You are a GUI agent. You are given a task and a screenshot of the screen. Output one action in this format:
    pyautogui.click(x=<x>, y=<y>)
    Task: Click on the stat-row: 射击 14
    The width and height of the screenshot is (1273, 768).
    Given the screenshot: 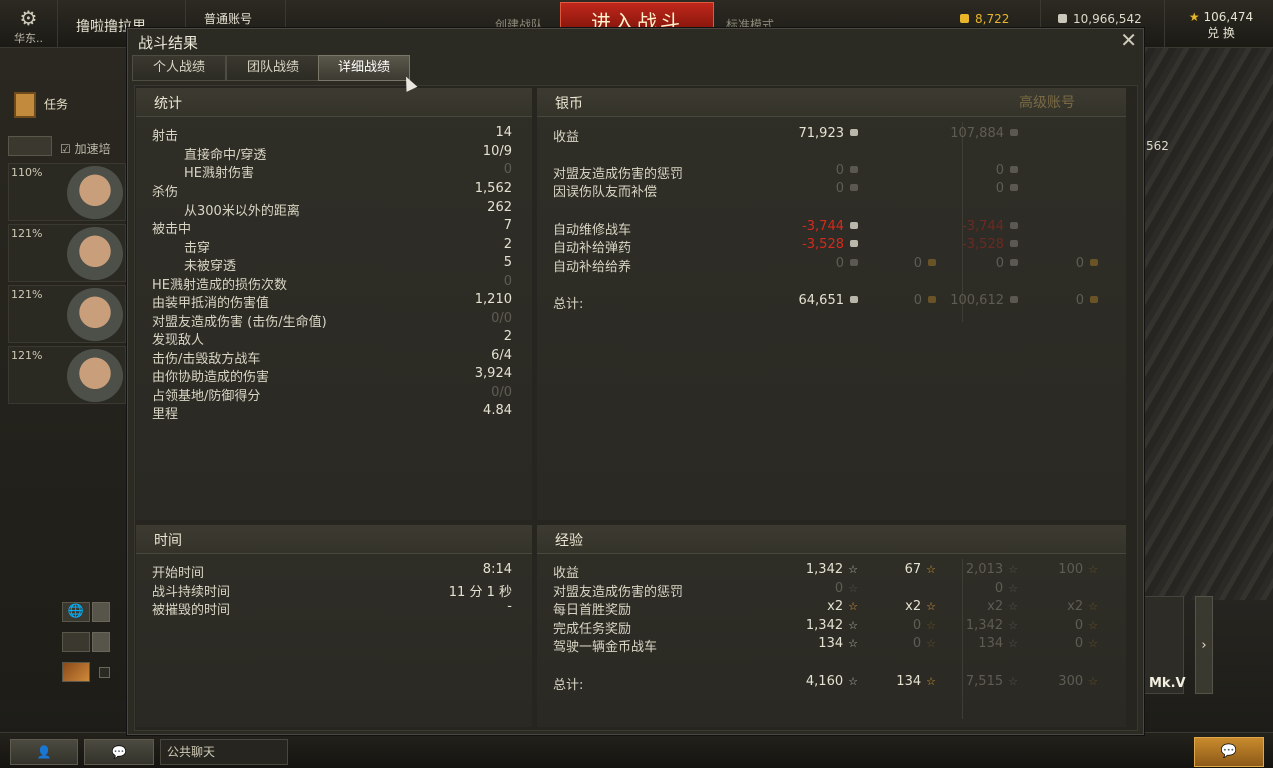 What is the action you would take?
    pyautogui.click(x=334, y=134)
    